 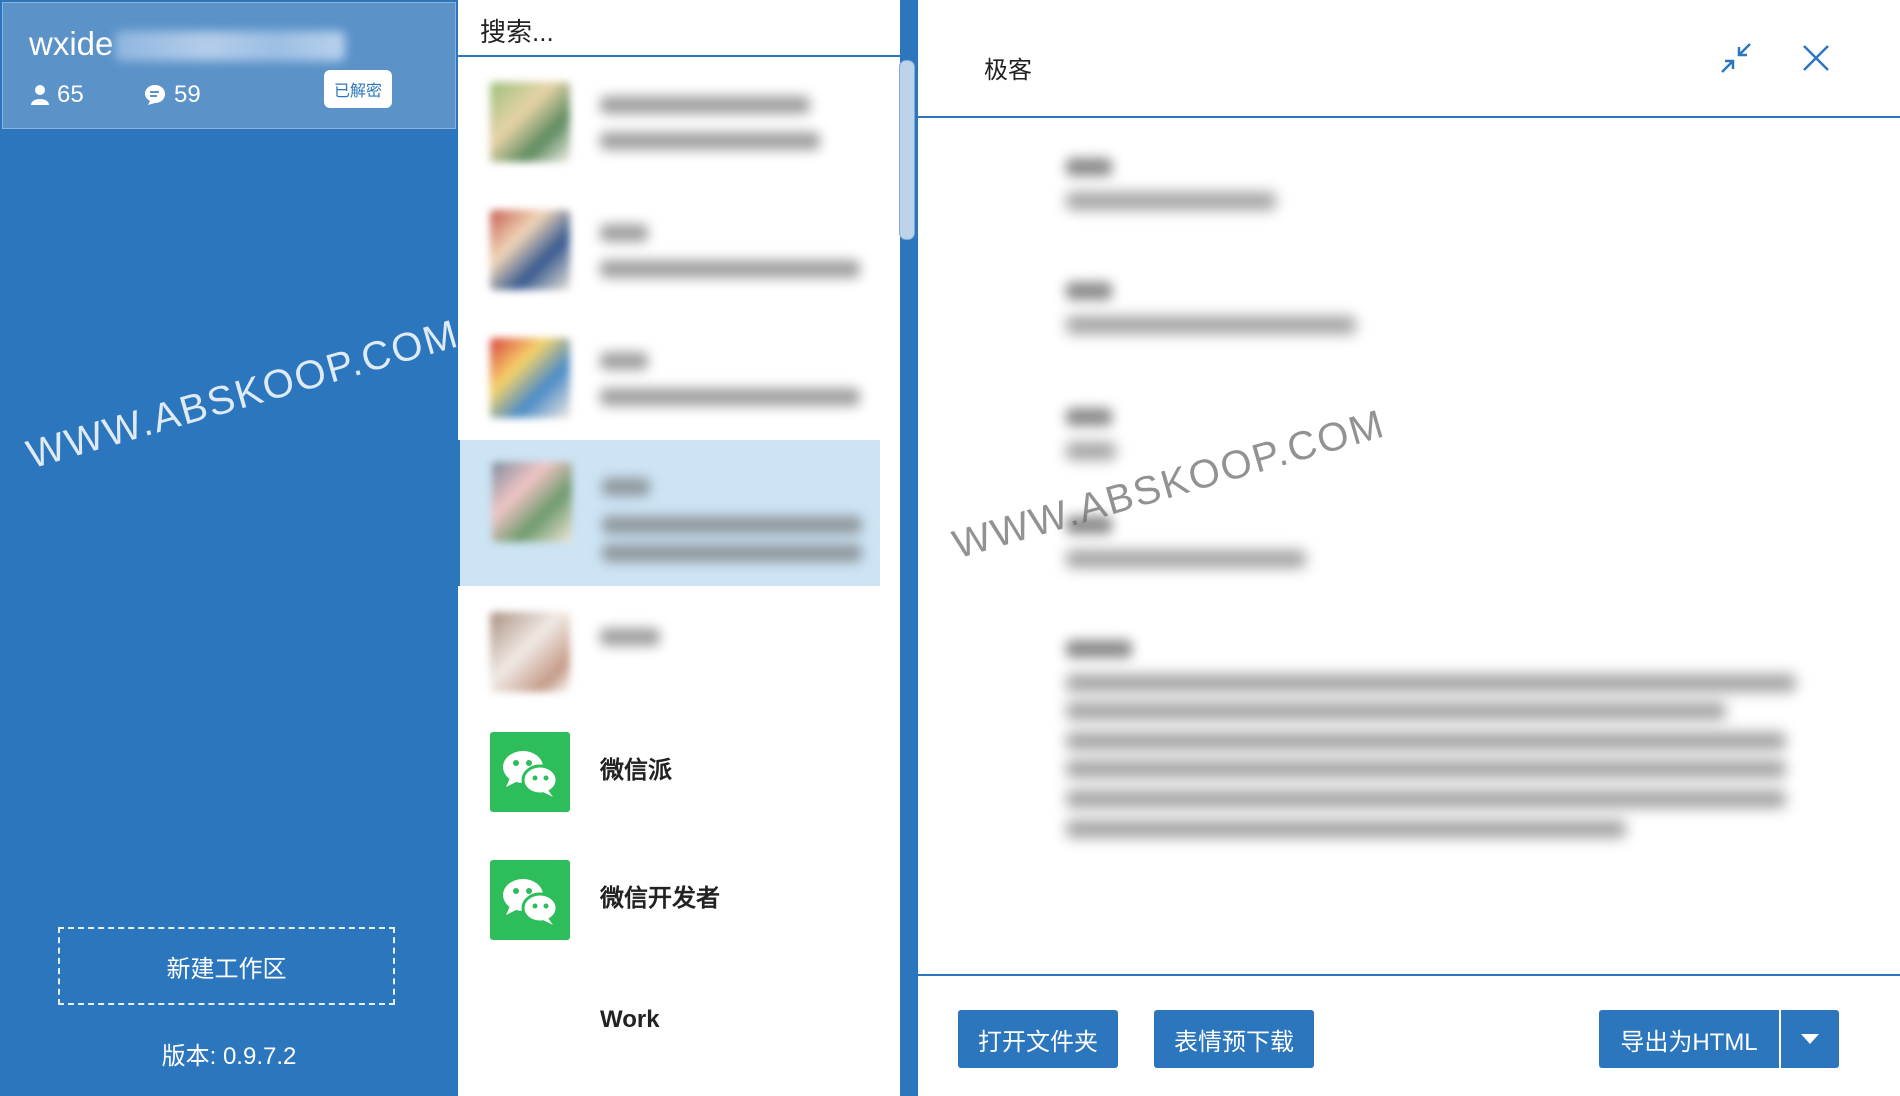 I want to click on account-name: wxide, so click(x=187, y=44).